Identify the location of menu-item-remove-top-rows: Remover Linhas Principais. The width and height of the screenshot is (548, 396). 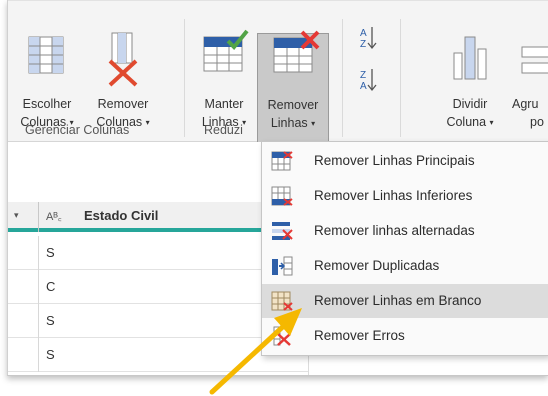
(405, 161).